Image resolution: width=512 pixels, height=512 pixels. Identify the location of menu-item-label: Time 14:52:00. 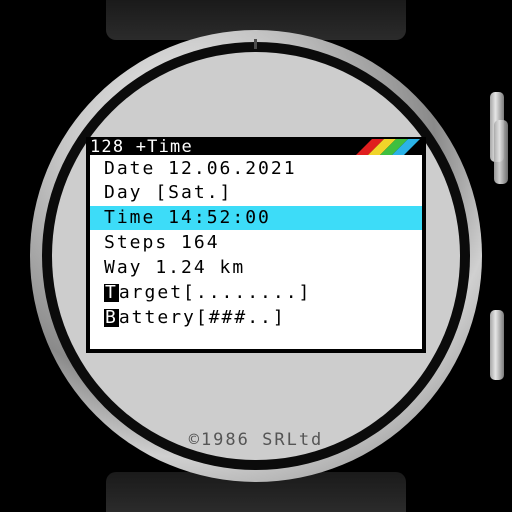
(187, 217).